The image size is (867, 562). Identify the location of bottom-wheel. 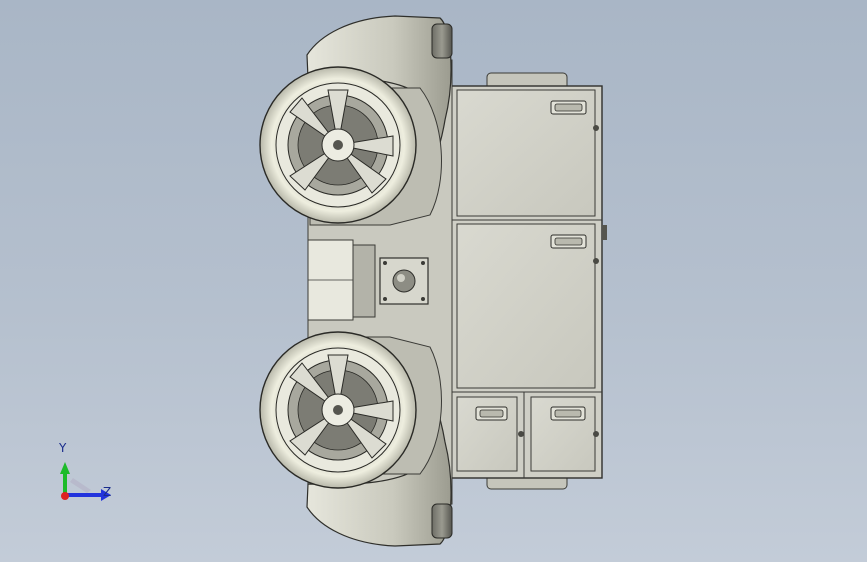
(338, 410).